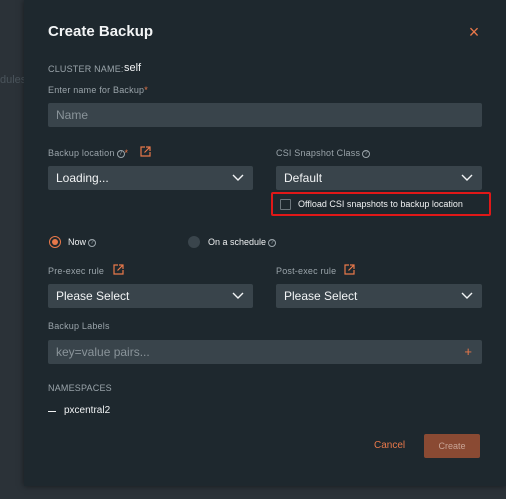  Describe the element at coordinates (93, 296) in the screenshot. I see `pre-exec-rule-value: Please Select` at that location.